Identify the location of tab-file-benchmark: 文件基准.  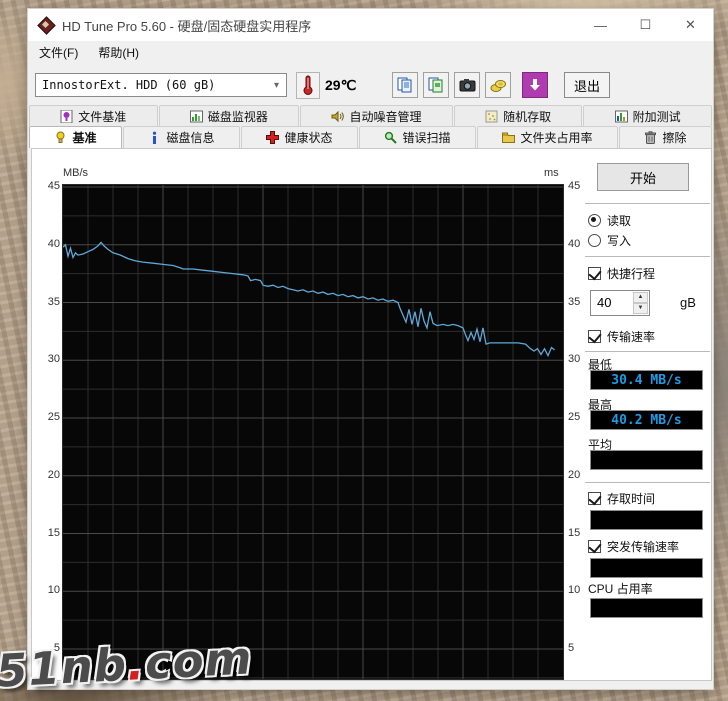
(93, 115).